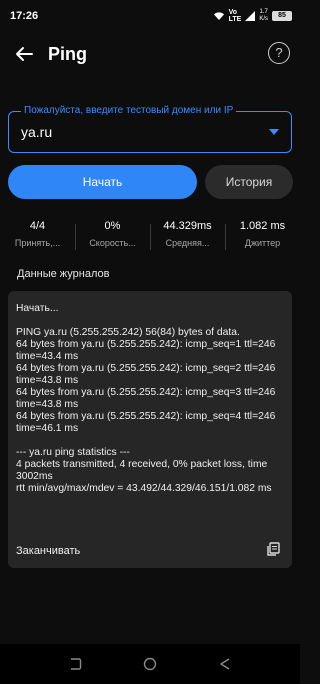  I want to click on back-button, so click(24, 54).